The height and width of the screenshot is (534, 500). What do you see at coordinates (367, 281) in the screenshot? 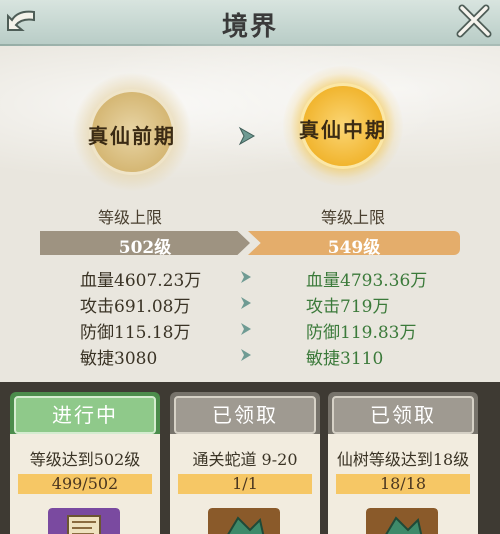
I see `stat-hp-next: 血量4793.36万` at bounding box center [367, 281].